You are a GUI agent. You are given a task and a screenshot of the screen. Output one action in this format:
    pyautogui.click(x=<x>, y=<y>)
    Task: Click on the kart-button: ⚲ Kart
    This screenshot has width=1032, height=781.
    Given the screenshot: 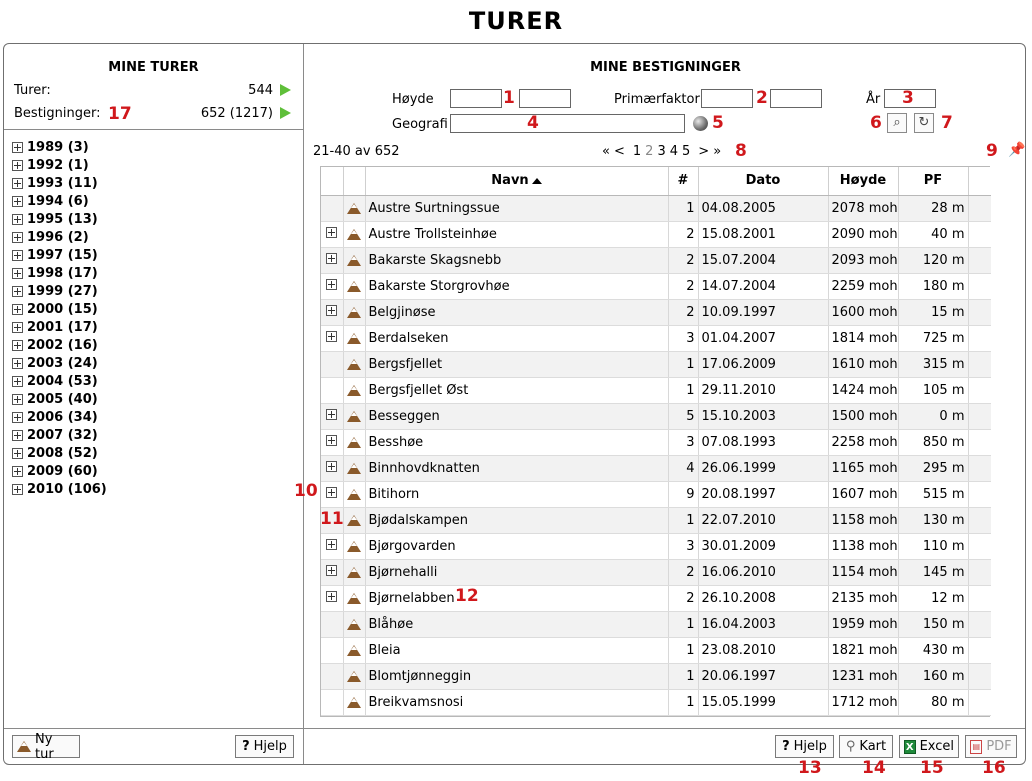 What is the action you would take?
    pyautogui.click(x=866, y=746)
    